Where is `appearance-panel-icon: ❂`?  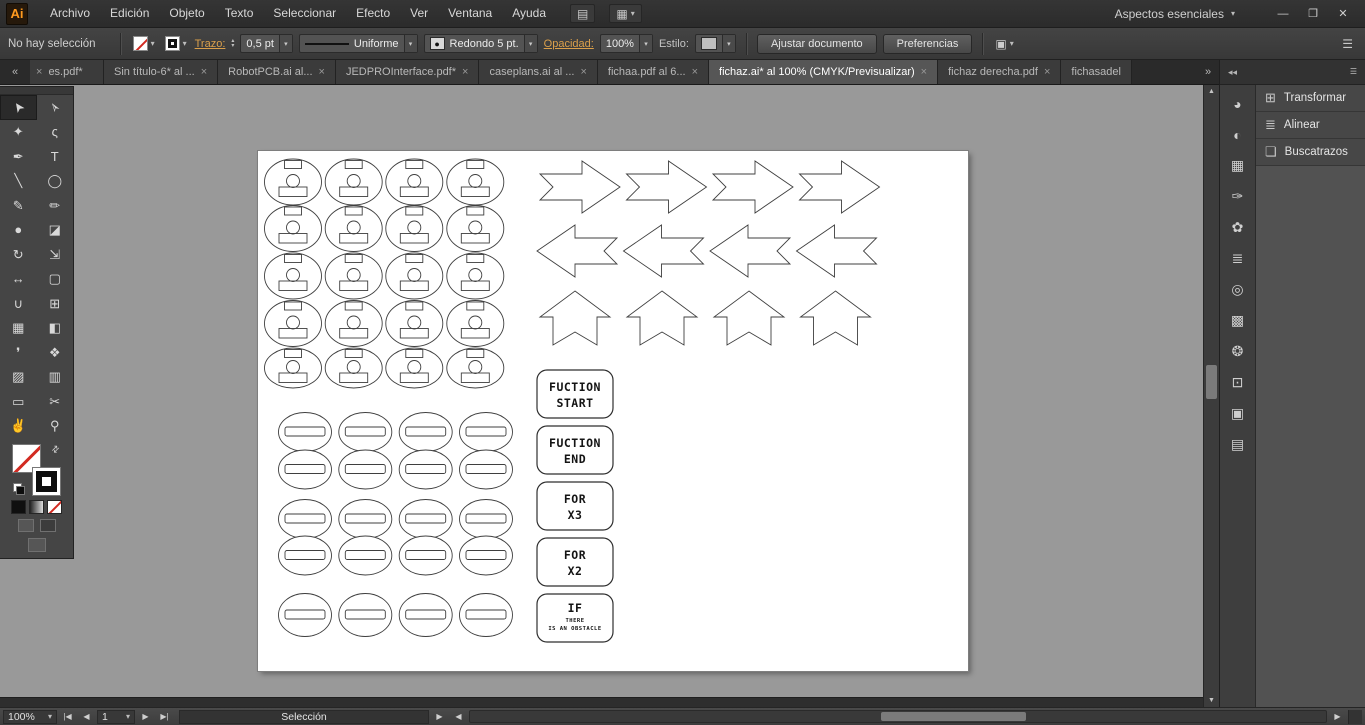 appearance-panel-icon: ❂ is located at coordinates (1238, 351).